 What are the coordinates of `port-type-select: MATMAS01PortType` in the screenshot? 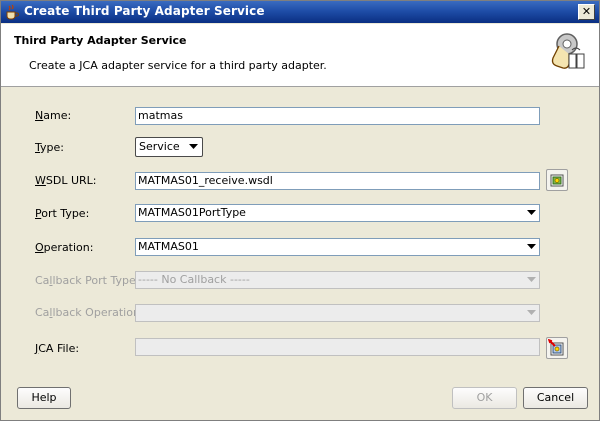 It's located at (337, 213).